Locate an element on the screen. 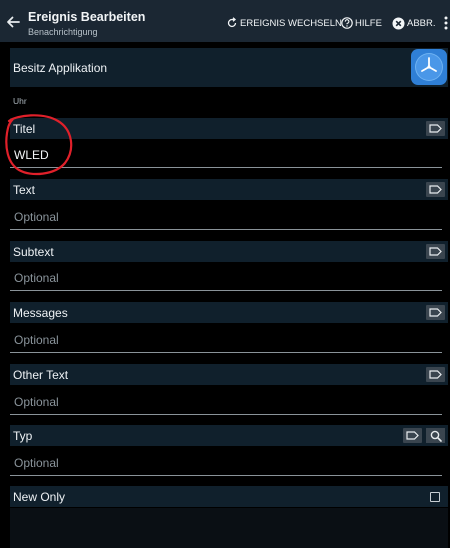  messages-input is located at coordinates (224, 340).